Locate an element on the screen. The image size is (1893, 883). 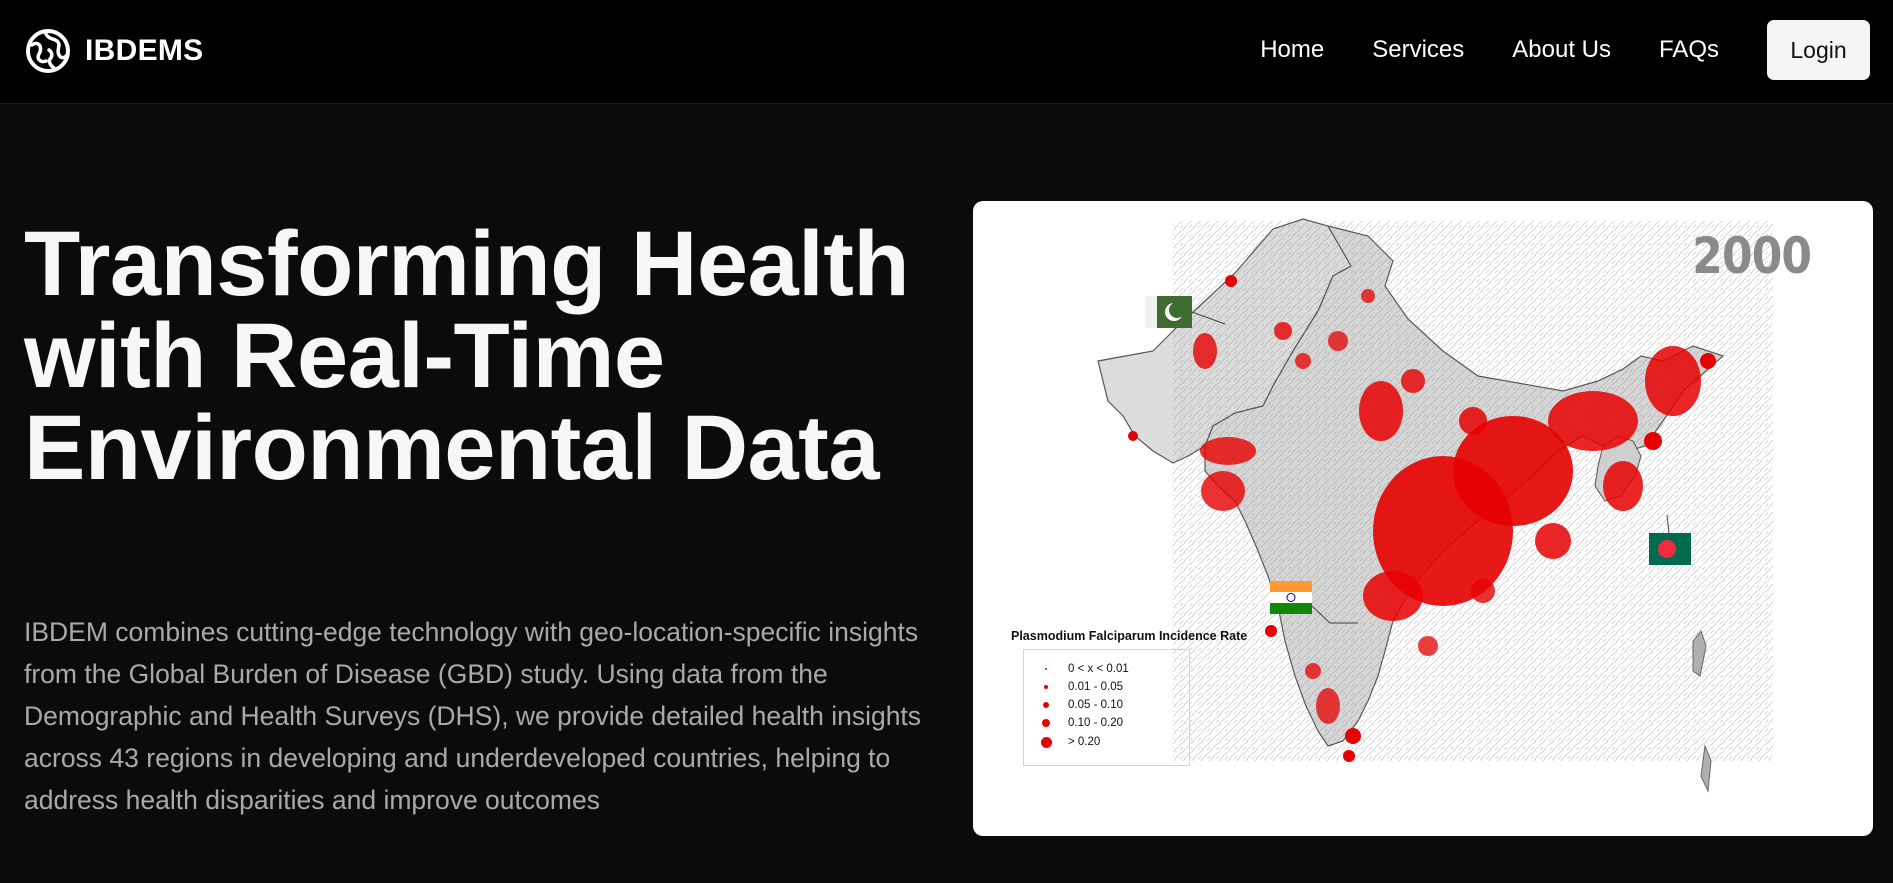
legend-title: Plasmodium Falciparum Incidence Rate is located at coordinates (1129, 636).